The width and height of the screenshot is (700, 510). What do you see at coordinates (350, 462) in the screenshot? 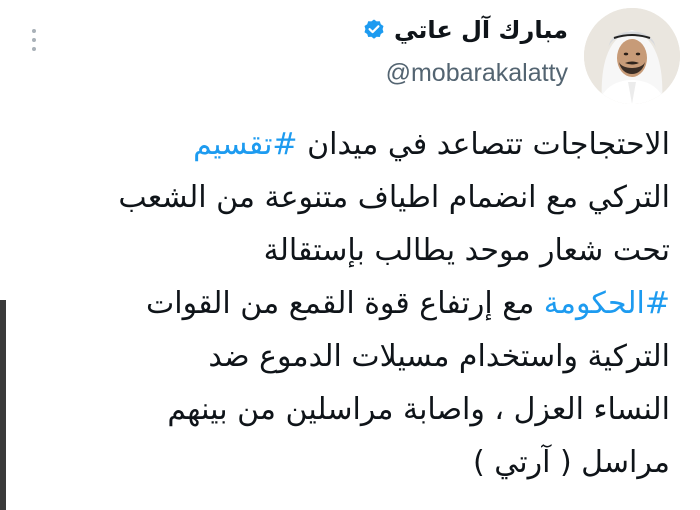
I see `tweet-line: مراسل ( آرتي )` at bounding box center [350, 462].